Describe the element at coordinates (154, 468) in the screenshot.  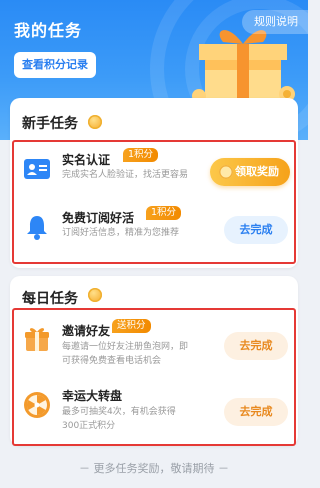
I see `footer-note: － 更多任务奖励，敬请期待 －` at that location.